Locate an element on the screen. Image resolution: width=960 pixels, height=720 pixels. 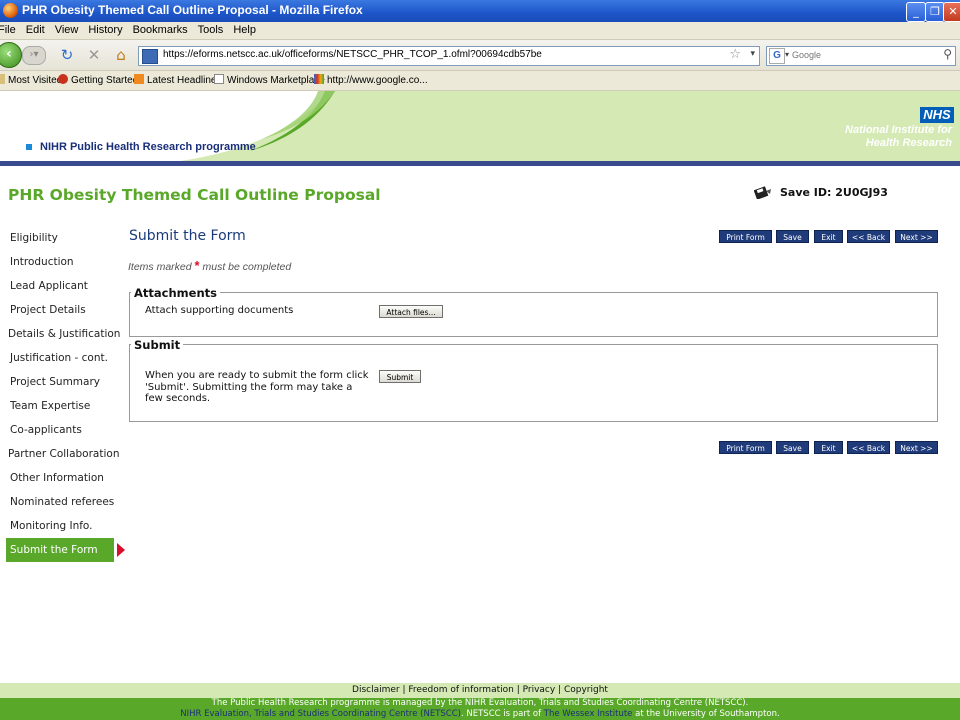
menu-bookmarks: Bookmarks is located at coordinates (160, 29).